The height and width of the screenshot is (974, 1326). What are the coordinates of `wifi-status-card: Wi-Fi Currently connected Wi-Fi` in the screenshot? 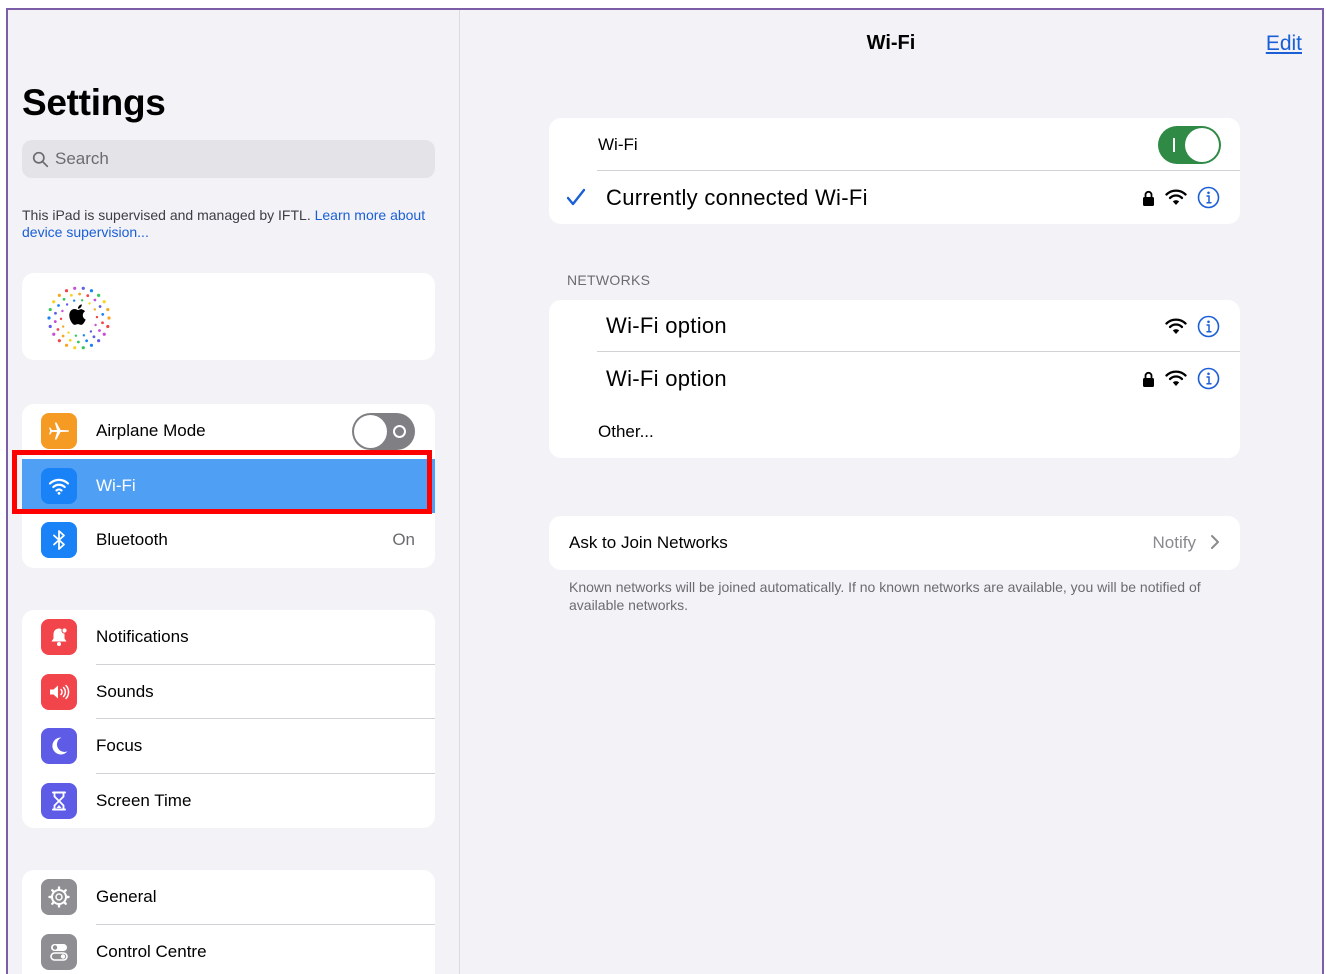 It's located at (894, 171).